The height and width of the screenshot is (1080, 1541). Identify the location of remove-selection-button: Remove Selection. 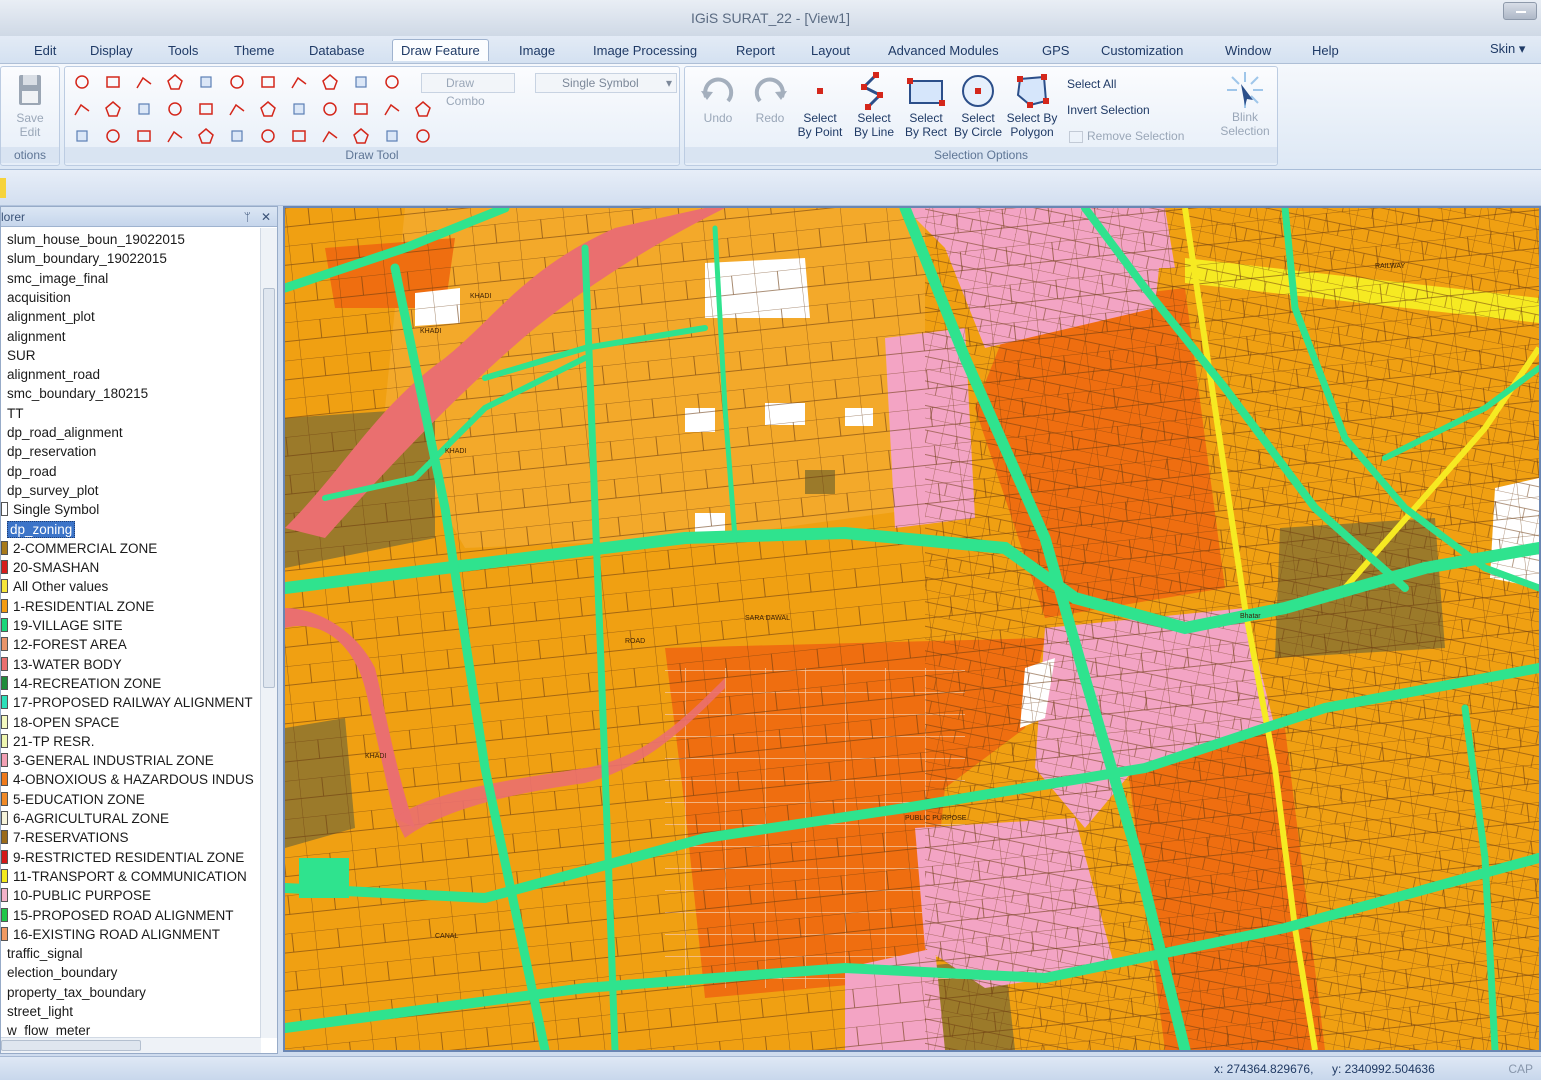
(1126, 136).